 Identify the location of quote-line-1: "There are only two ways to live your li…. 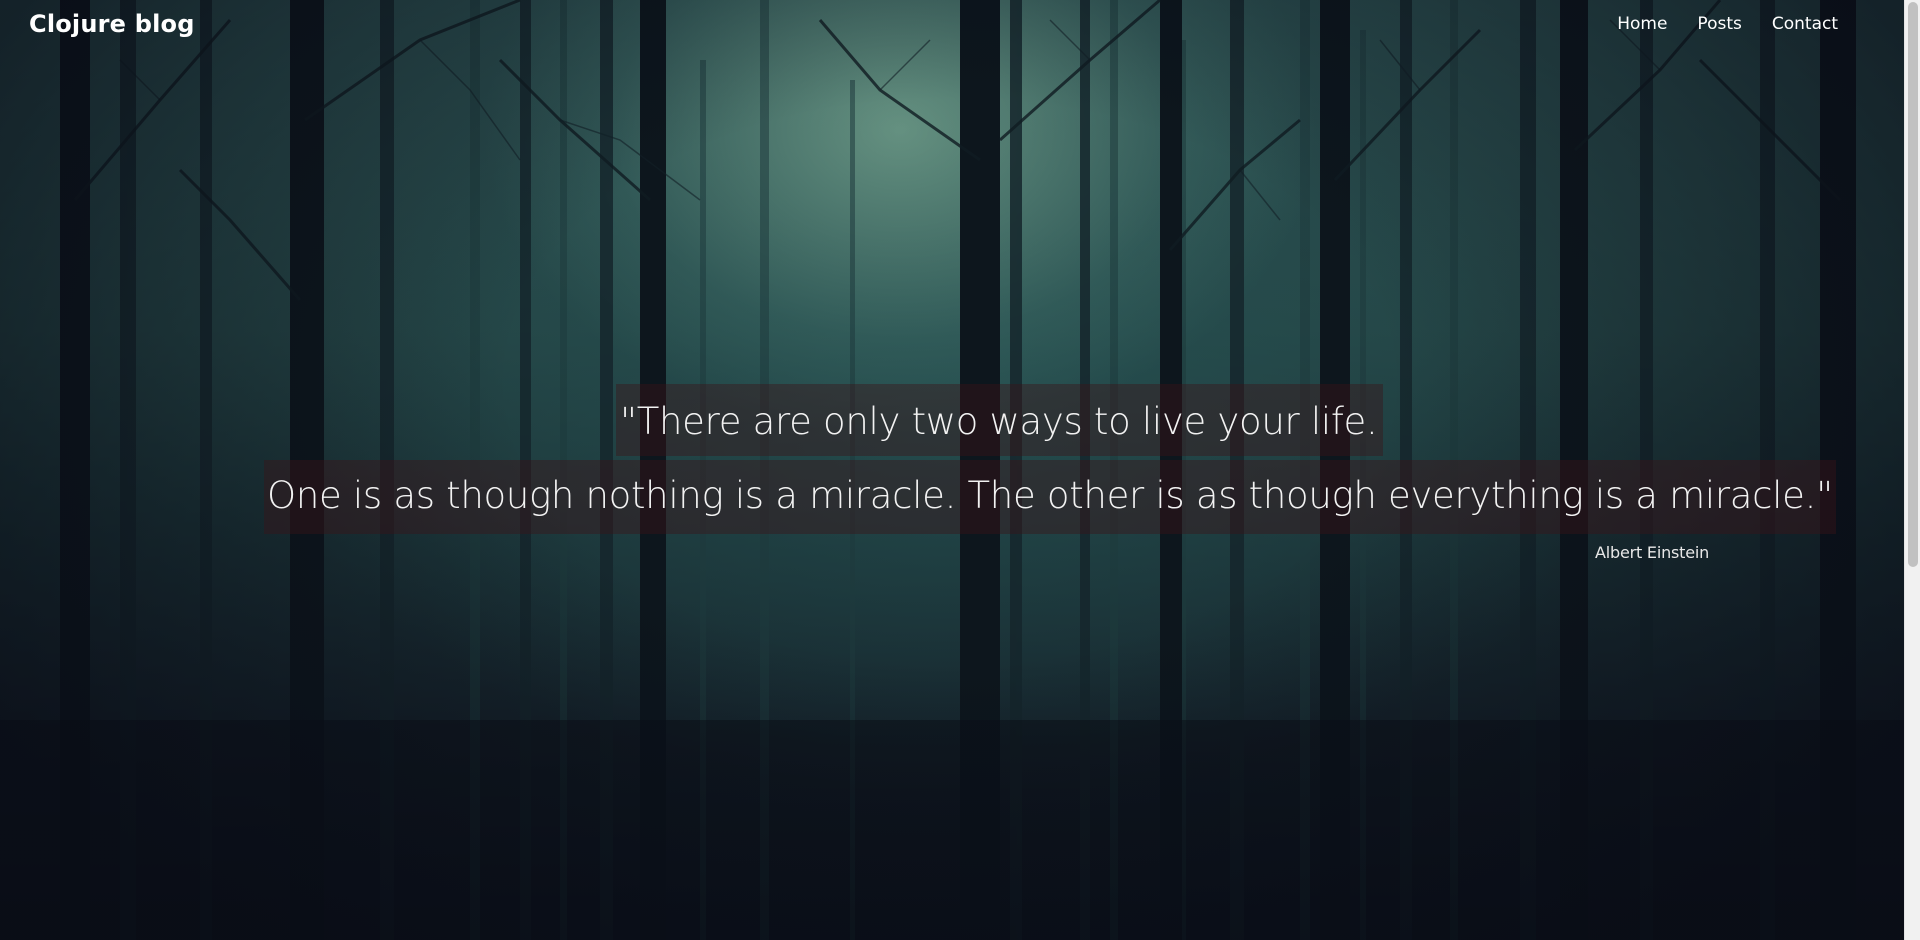
(1000, 420).